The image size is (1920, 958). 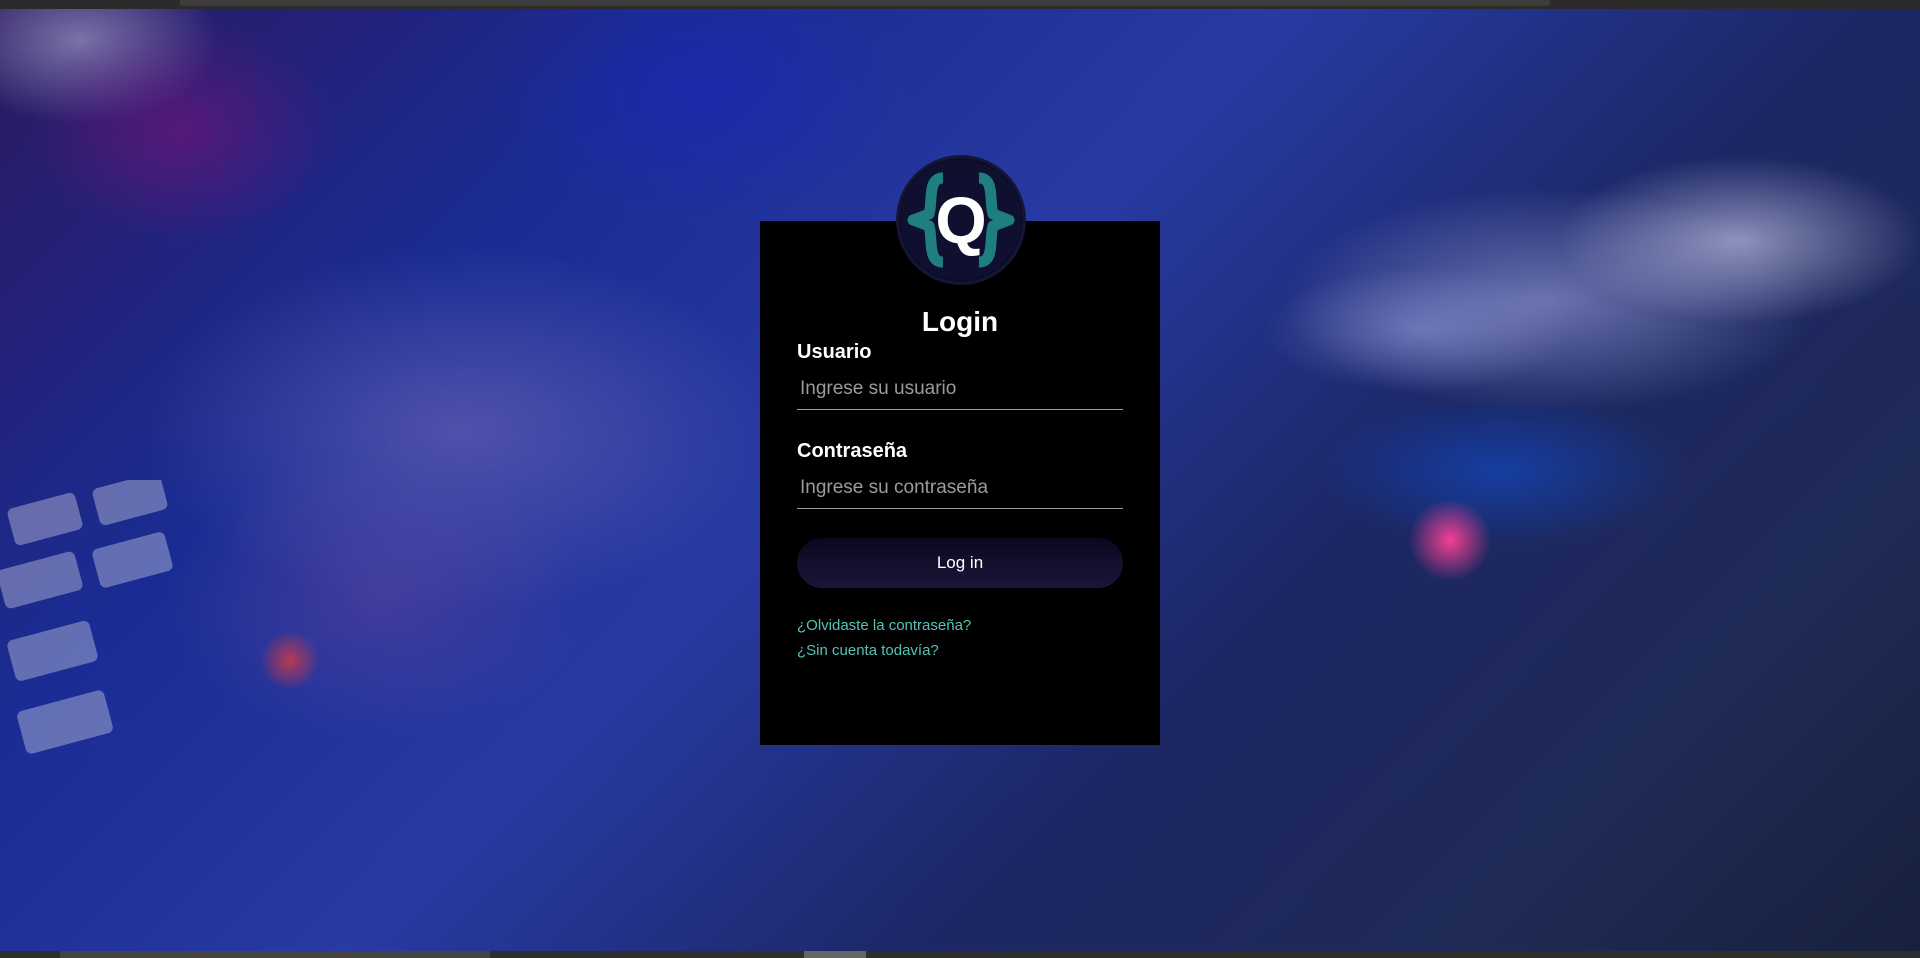 I want to click on username-input, so click(x=960, y=389).